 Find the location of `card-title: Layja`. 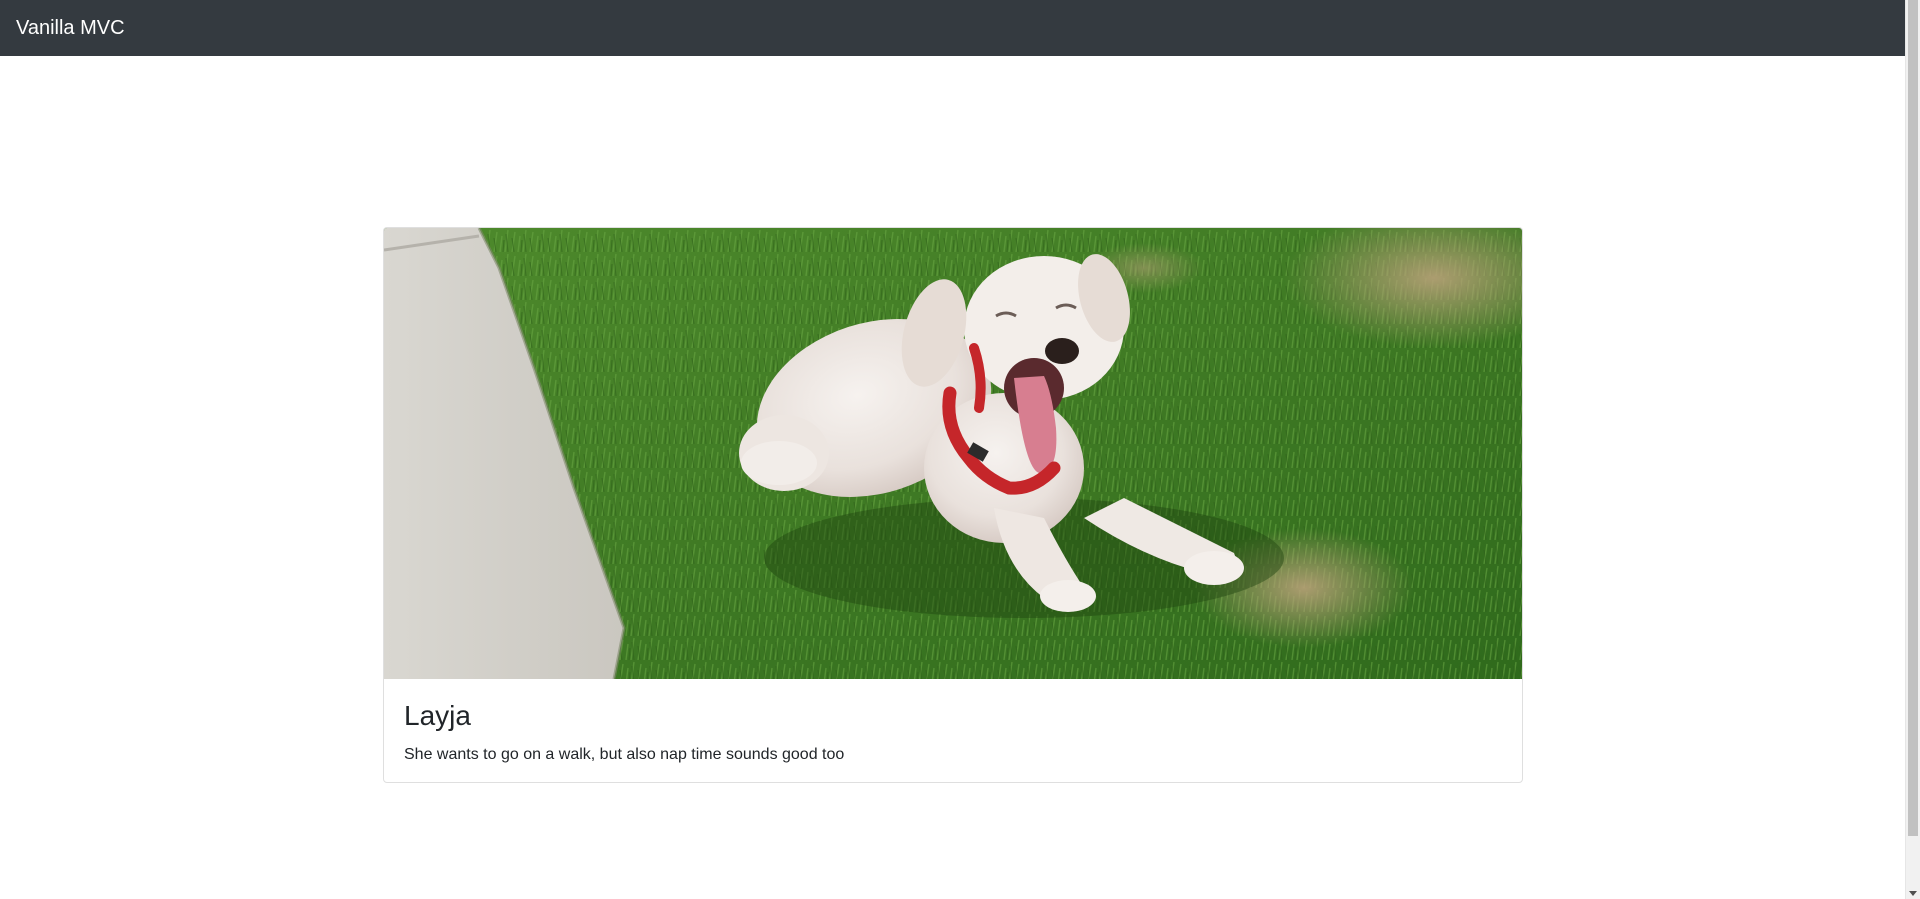

card-title: Layja is located at coordinates (437, 715).